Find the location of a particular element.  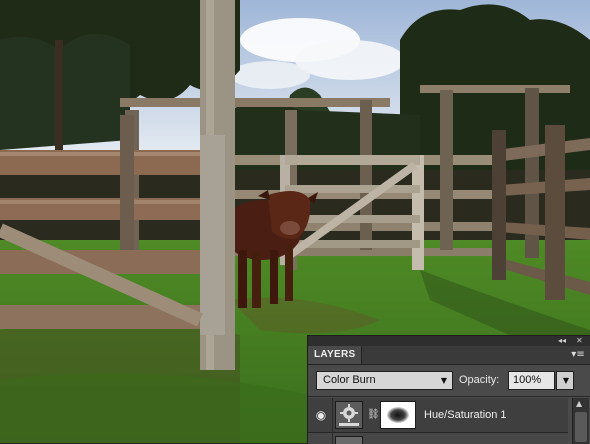

opacity-input: 100% is located at coordinates (531, 380).